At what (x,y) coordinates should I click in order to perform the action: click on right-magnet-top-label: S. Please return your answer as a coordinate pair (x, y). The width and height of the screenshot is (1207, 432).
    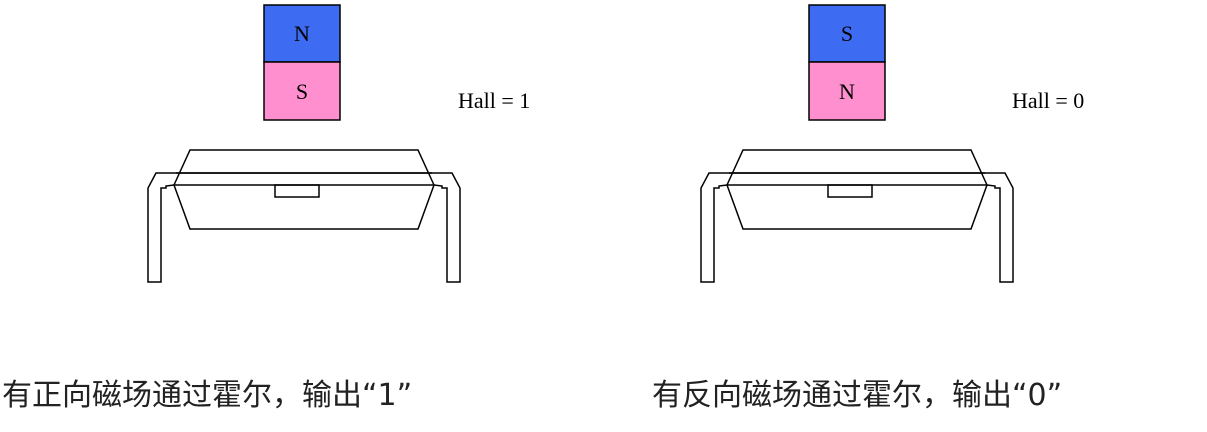
    Looking at the image, I should click on (847, 33).